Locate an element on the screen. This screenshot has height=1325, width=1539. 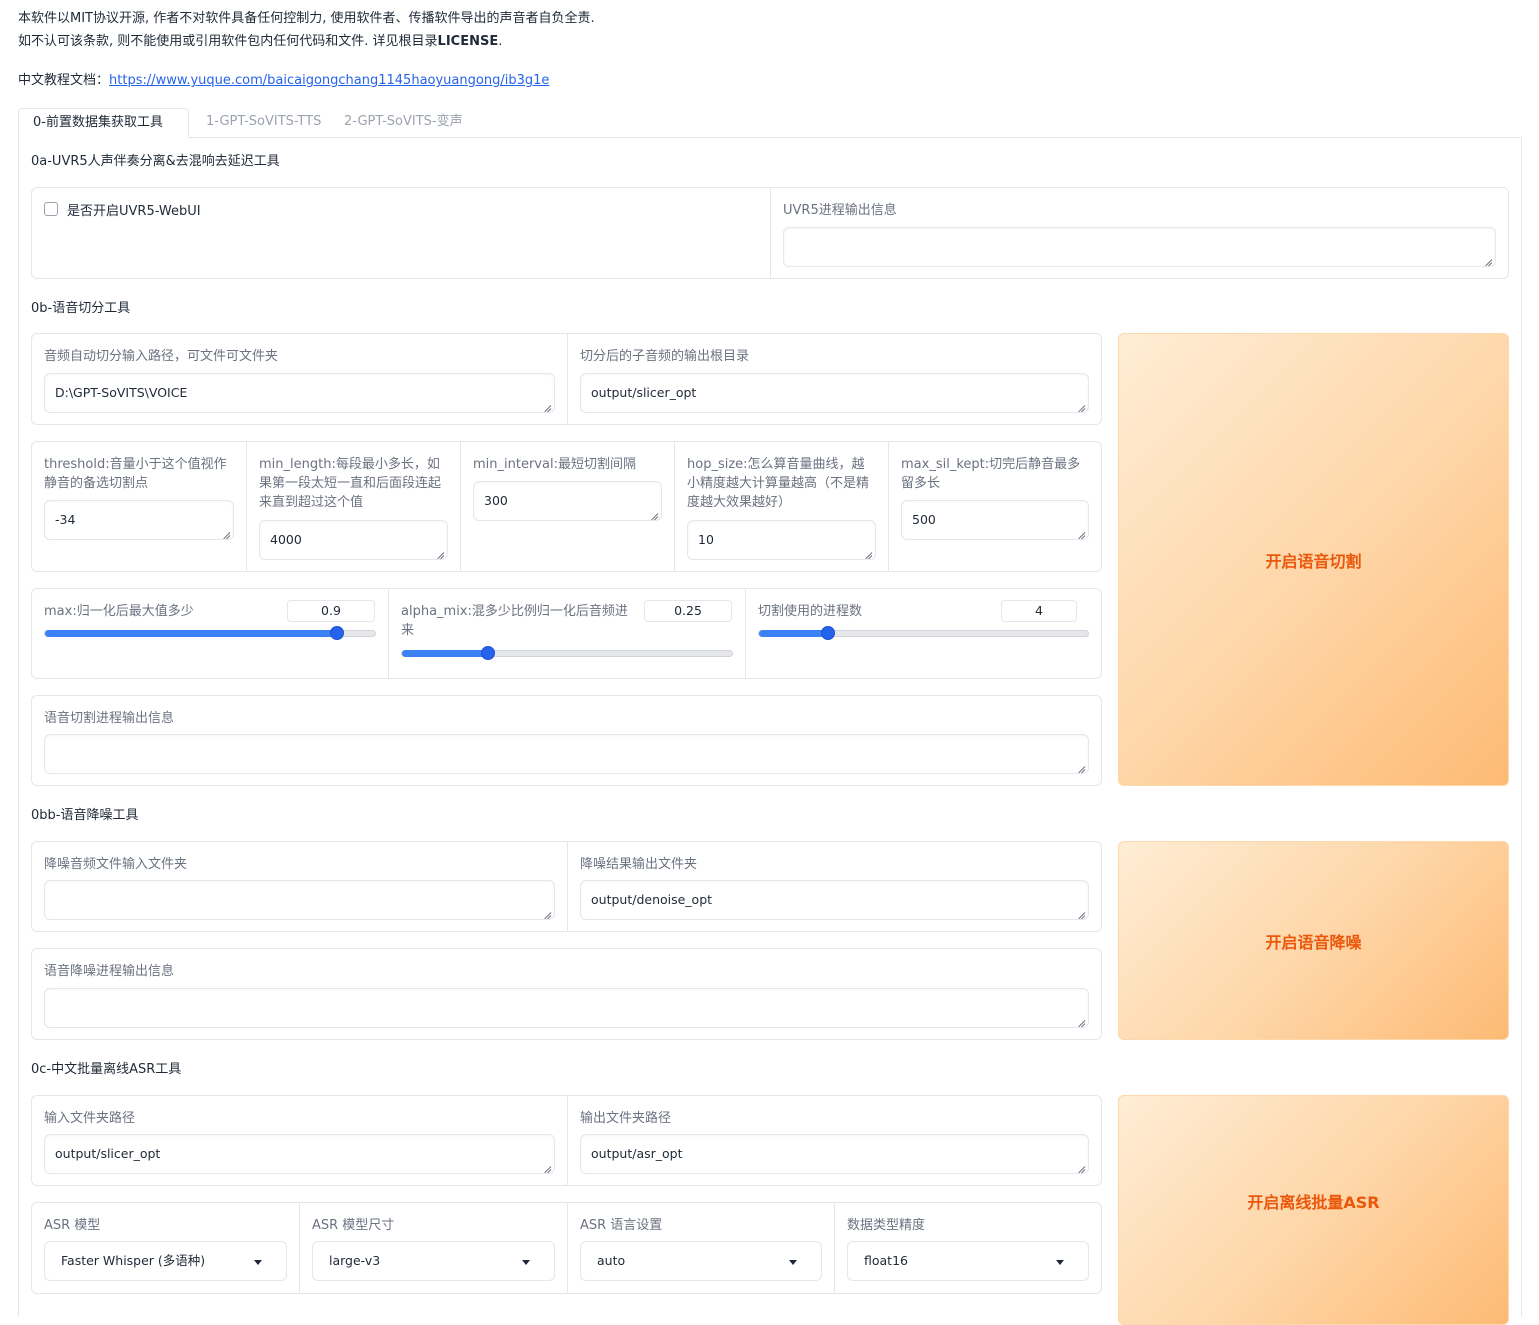
max-slider-cell: max:归一化后最大值多少 0.9 is located at coordinates (210, 633).